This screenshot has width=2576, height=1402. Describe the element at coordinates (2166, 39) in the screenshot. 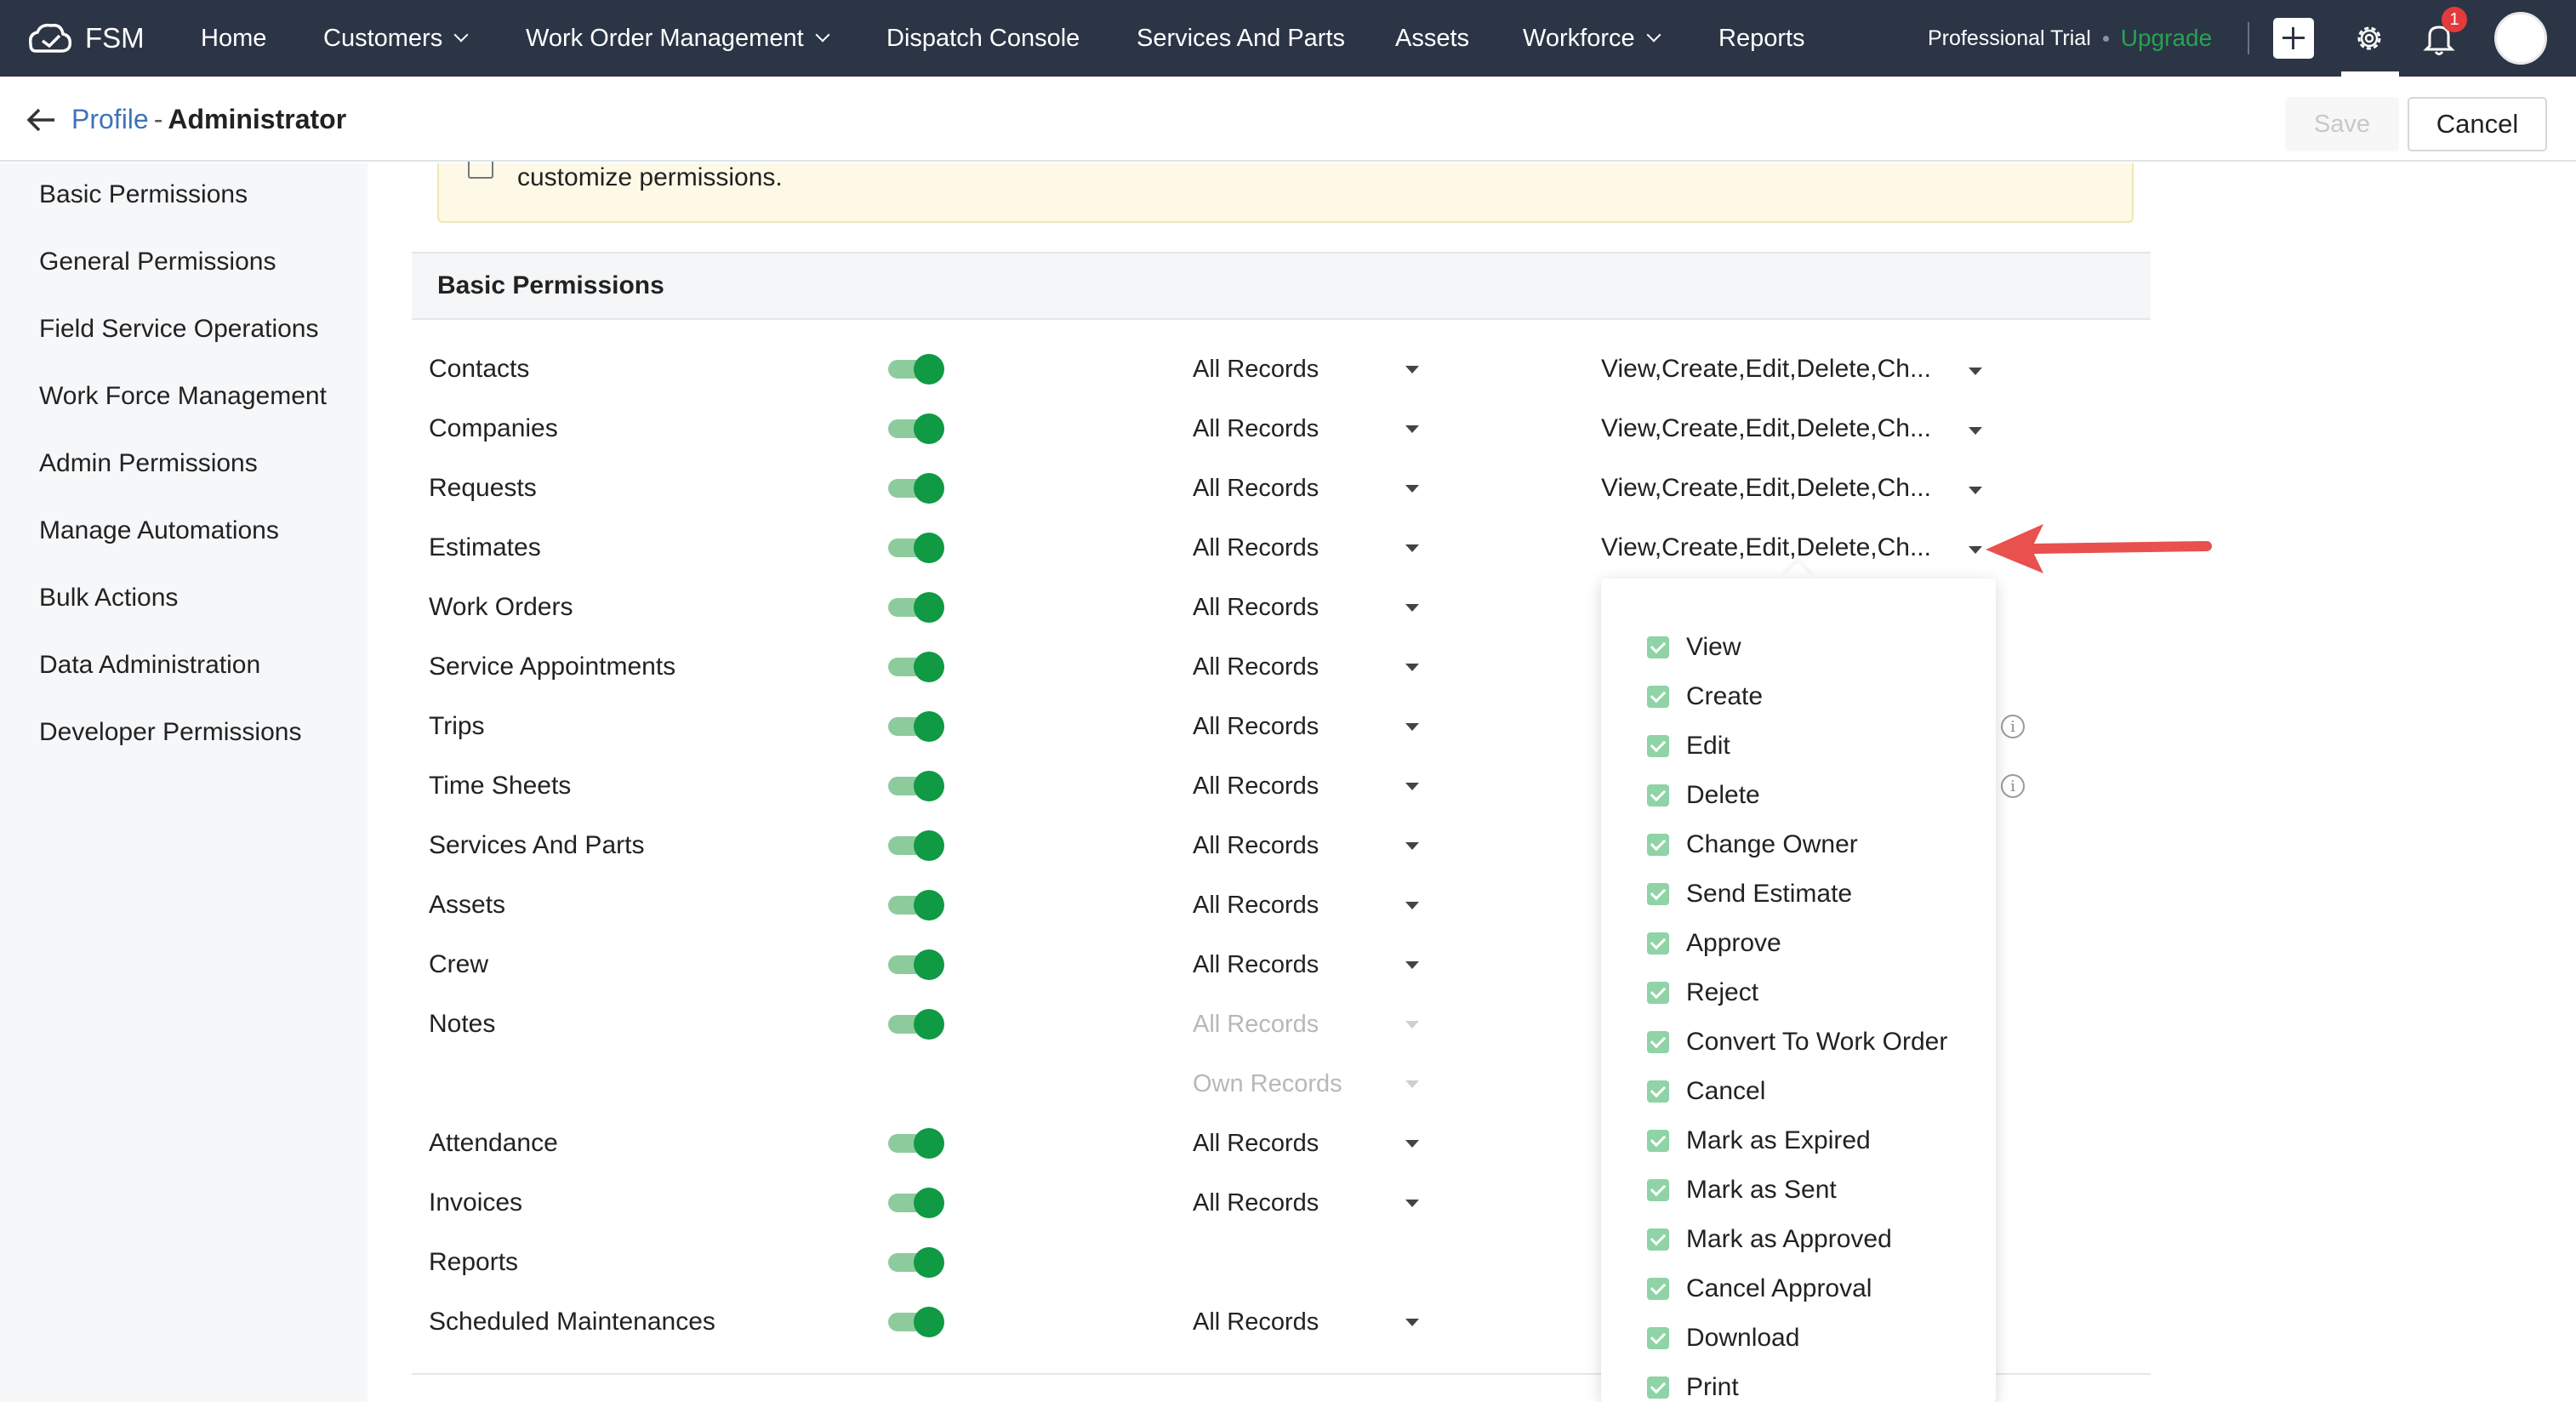

I see `upgrade-link: Upgrade` at that location.